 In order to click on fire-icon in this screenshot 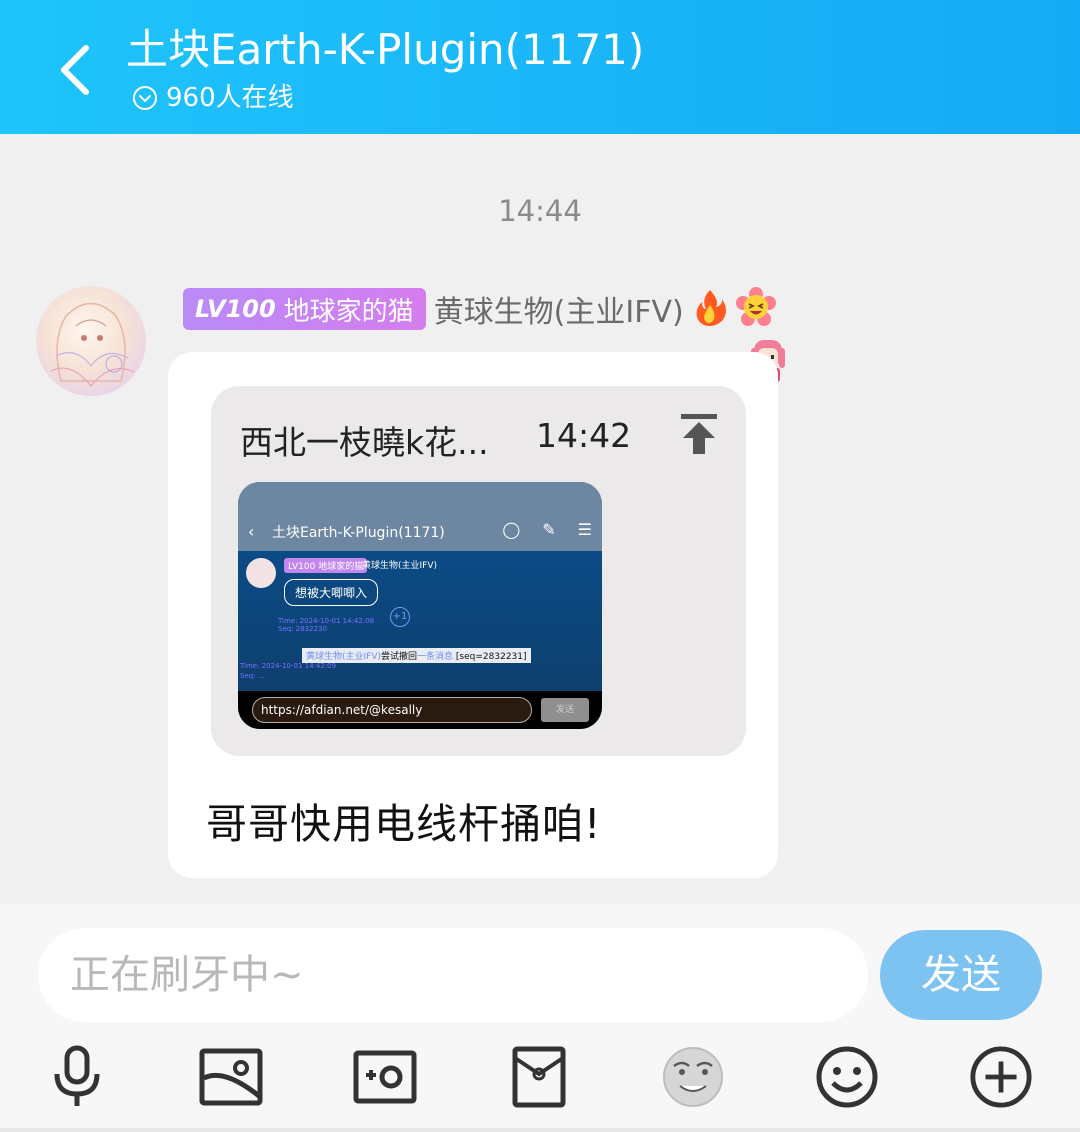, I will do `click(710, 309)`.